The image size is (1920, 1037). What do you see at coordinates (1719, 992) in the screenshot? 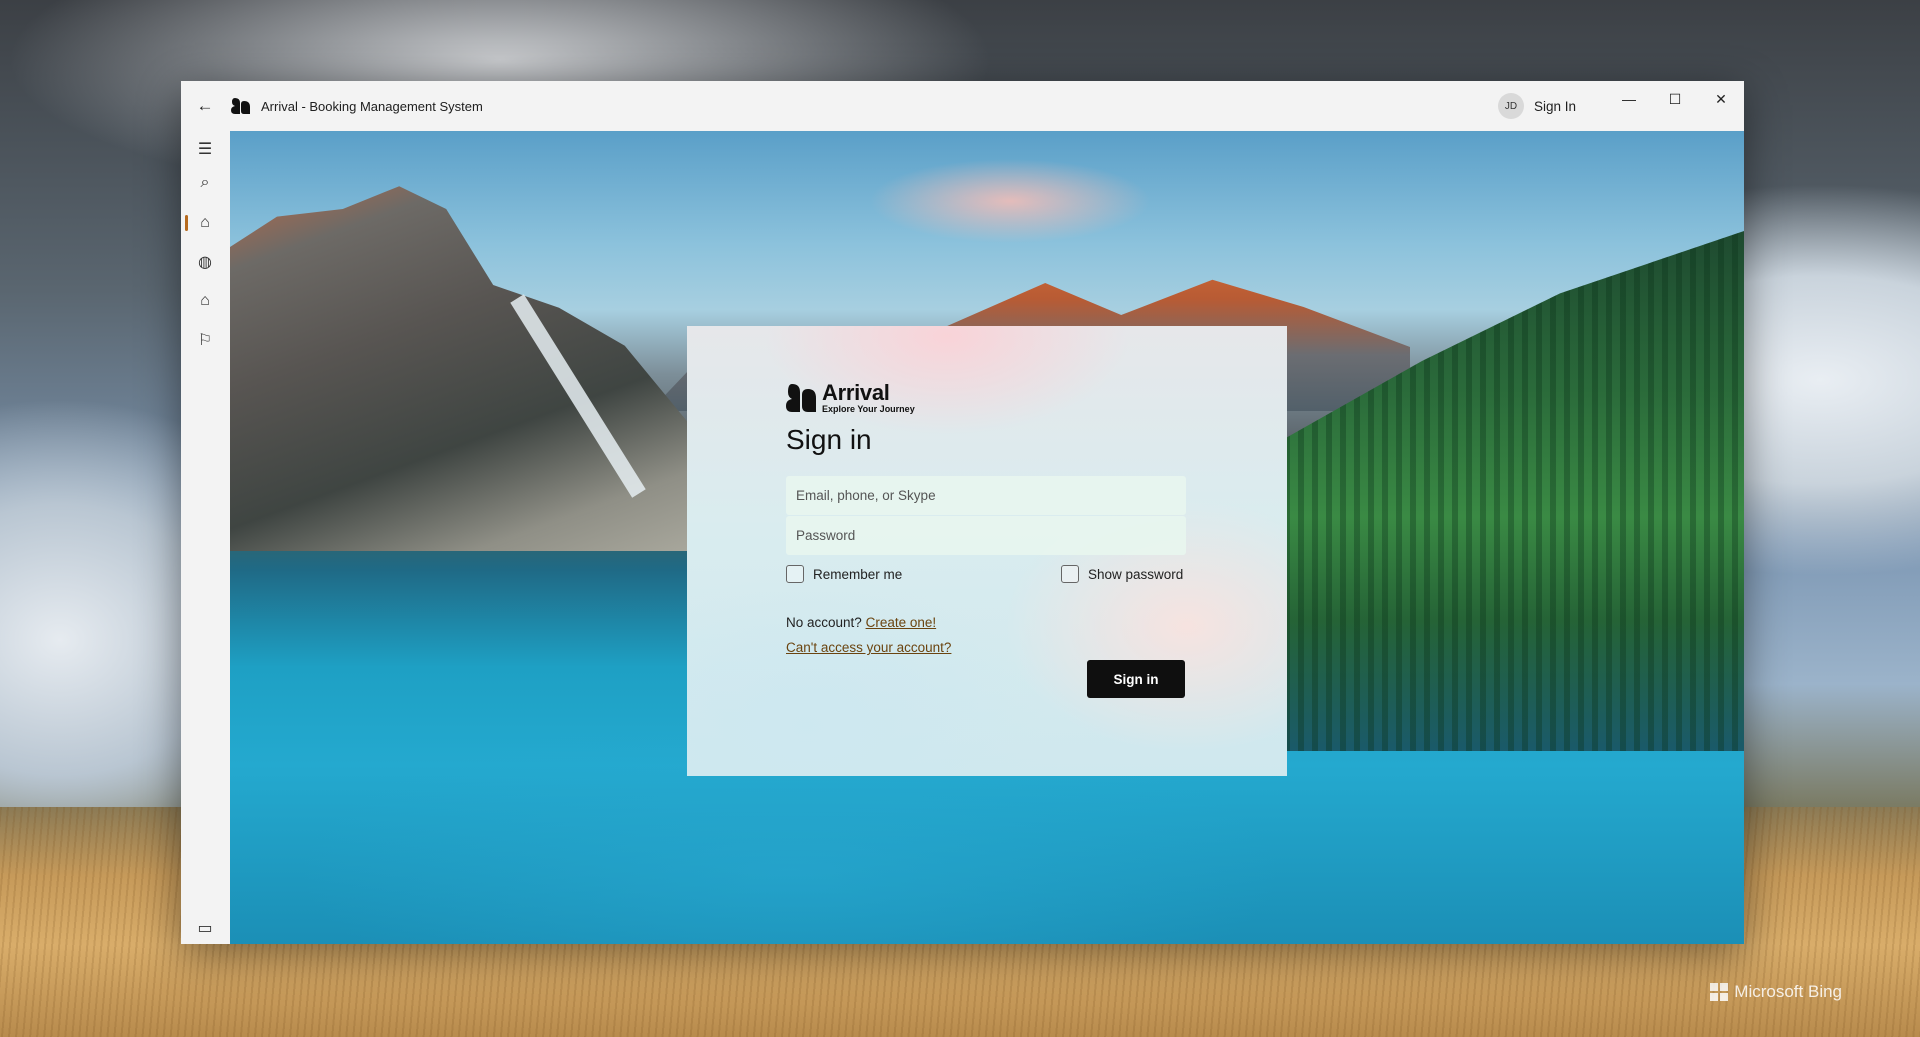
I see `bing-logo-icon` at bounding box center [1719, 992].